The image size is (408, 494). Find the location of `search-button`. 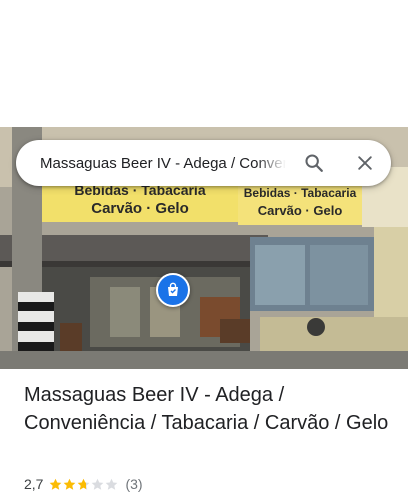

search-button is located at coordinates (314, 163).